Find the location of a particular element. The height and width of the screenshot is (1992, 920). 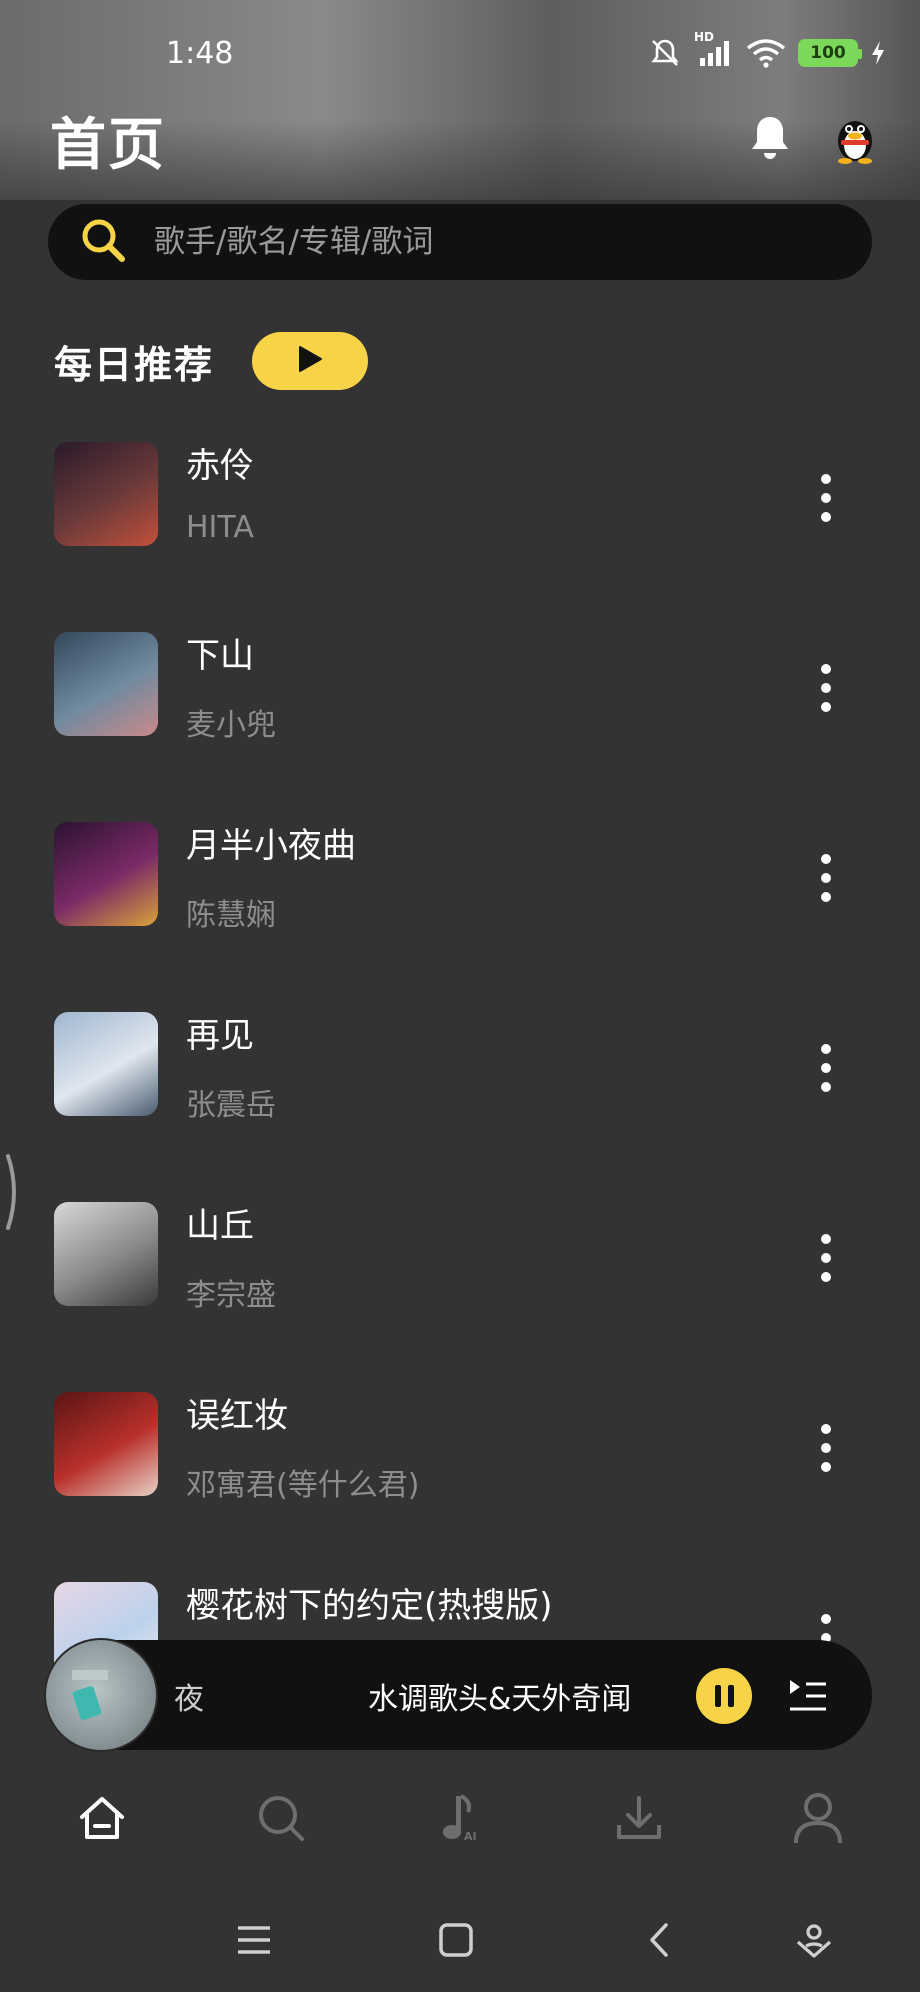

mini-player: 夜 水调歌头&天外奇闻 is located at coordinates (458, 1695).